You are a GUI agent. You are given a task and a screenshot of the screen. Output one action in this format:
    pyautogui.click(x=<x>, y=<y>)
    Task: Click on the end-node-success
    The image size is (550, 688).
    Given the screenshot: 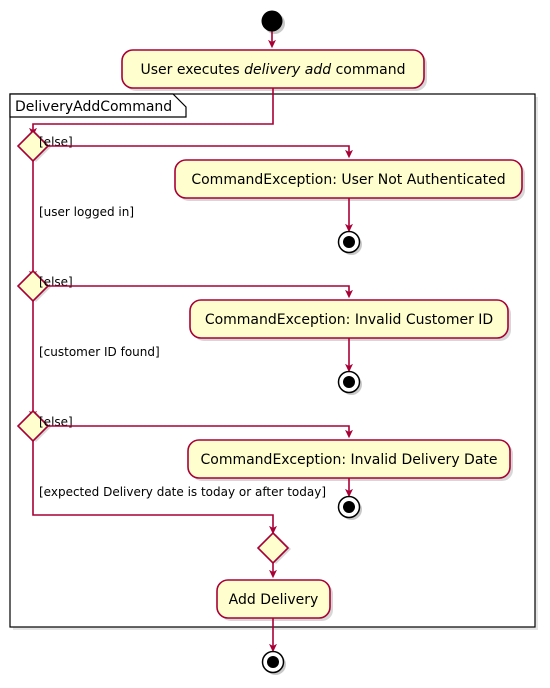 What is the action you would take?
    pyautogui.click(x=273, y=662)
    